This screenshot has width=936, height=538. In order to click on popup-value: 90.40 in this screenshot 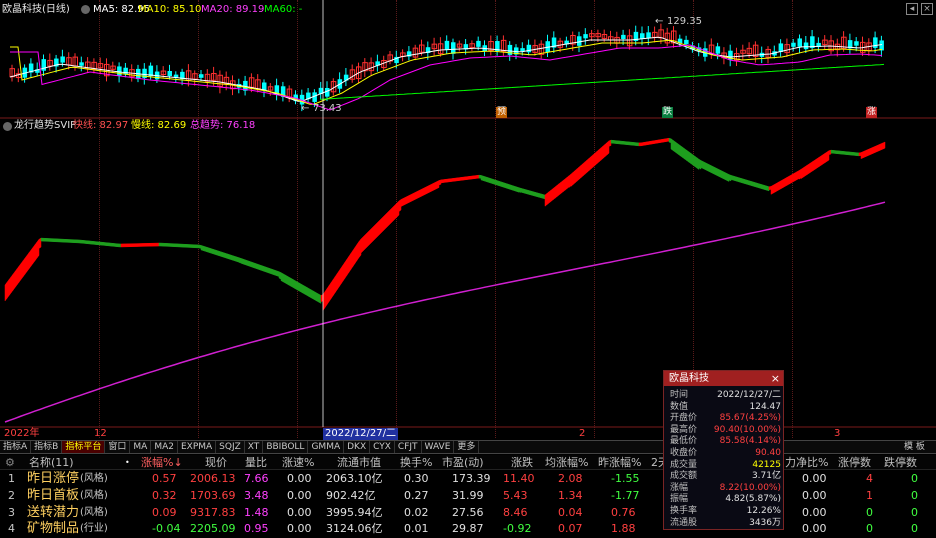, I will do `click(768, 453)`.